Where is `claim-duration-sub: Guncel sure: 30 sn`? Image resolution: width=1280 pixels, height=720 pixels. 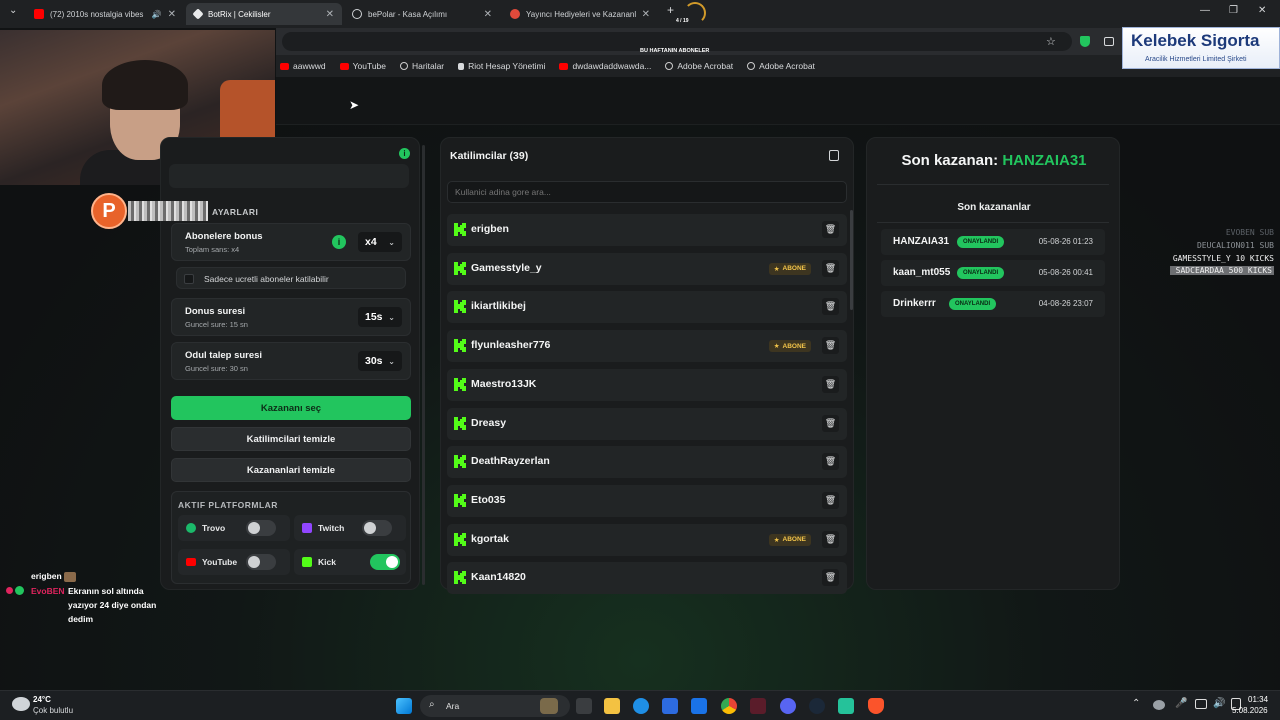 claim-duration-sub: Guncel sure: 30 sn is located at coordinates (216, 368).